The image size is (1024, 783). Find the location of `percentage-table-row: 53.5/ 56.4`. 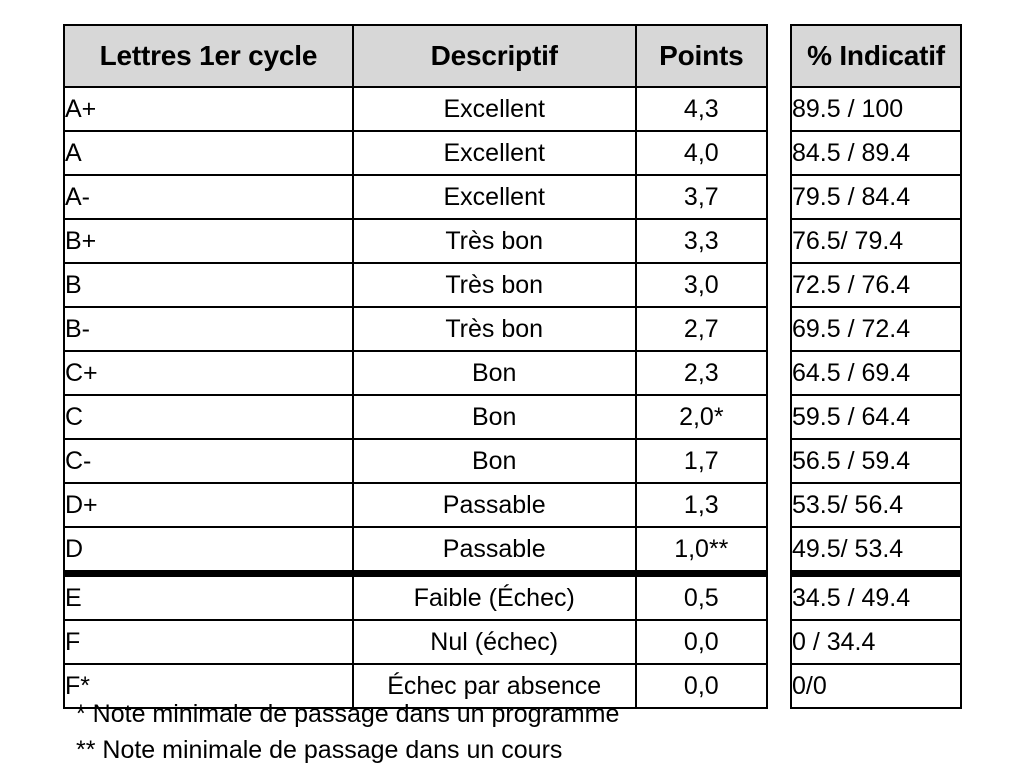

percentage-table-row: 53.5/ 56.4 is located at coordinates (876, 505).